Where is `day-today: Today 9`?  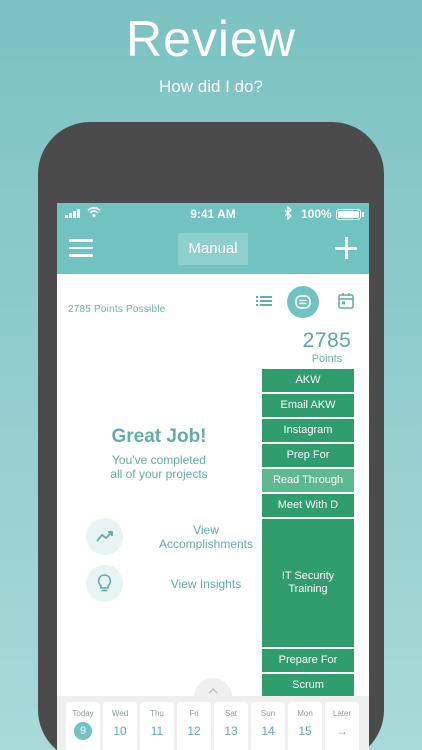 day-today: Today 9 is located at coordinates (83, 726).